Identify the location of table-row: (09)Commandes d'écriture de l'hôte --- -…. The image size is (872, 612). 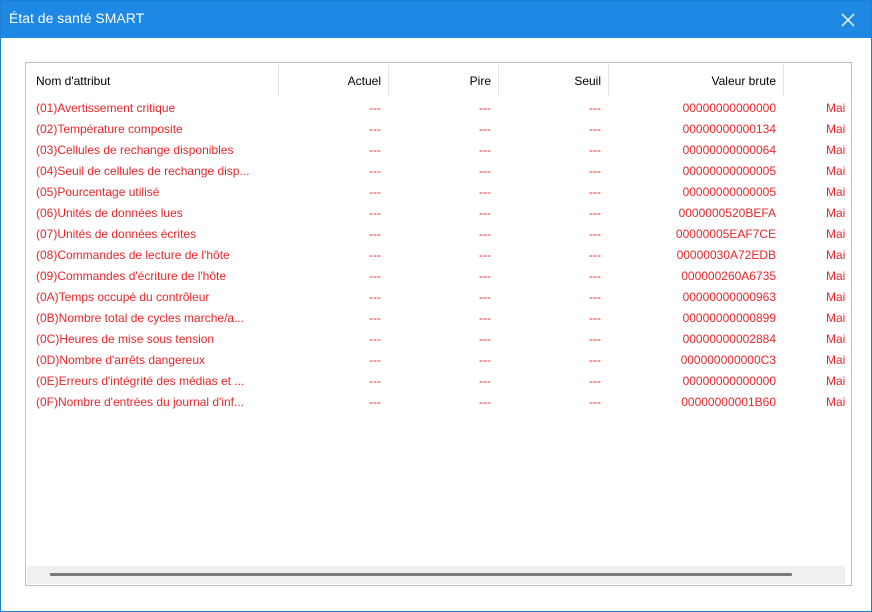
(438, 276).